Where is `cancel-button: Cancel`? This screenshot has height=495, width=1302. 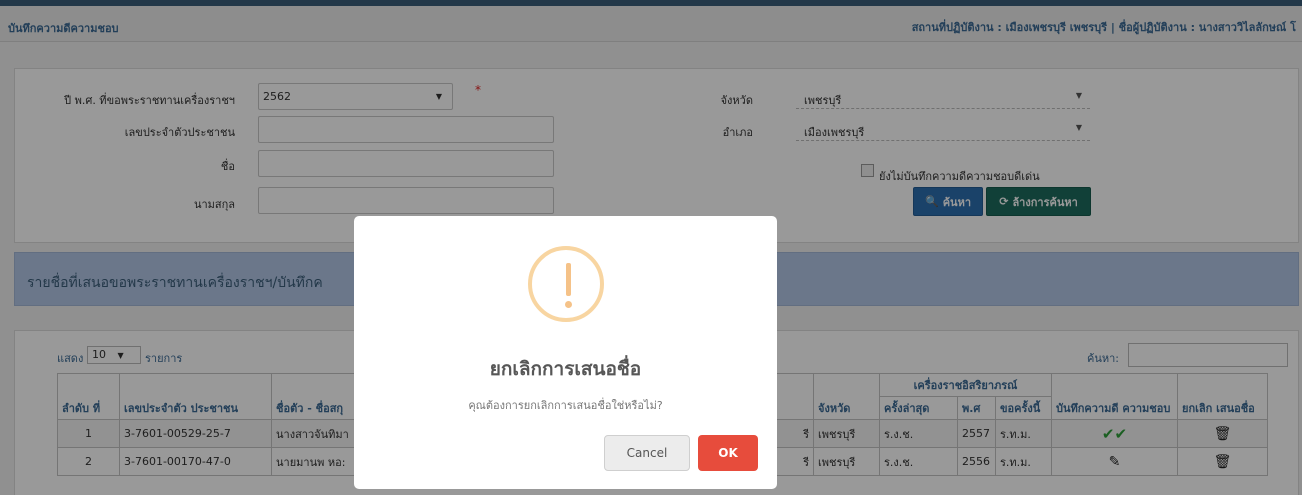 cancel-button: Cancel is located at coordinates (647, 453).